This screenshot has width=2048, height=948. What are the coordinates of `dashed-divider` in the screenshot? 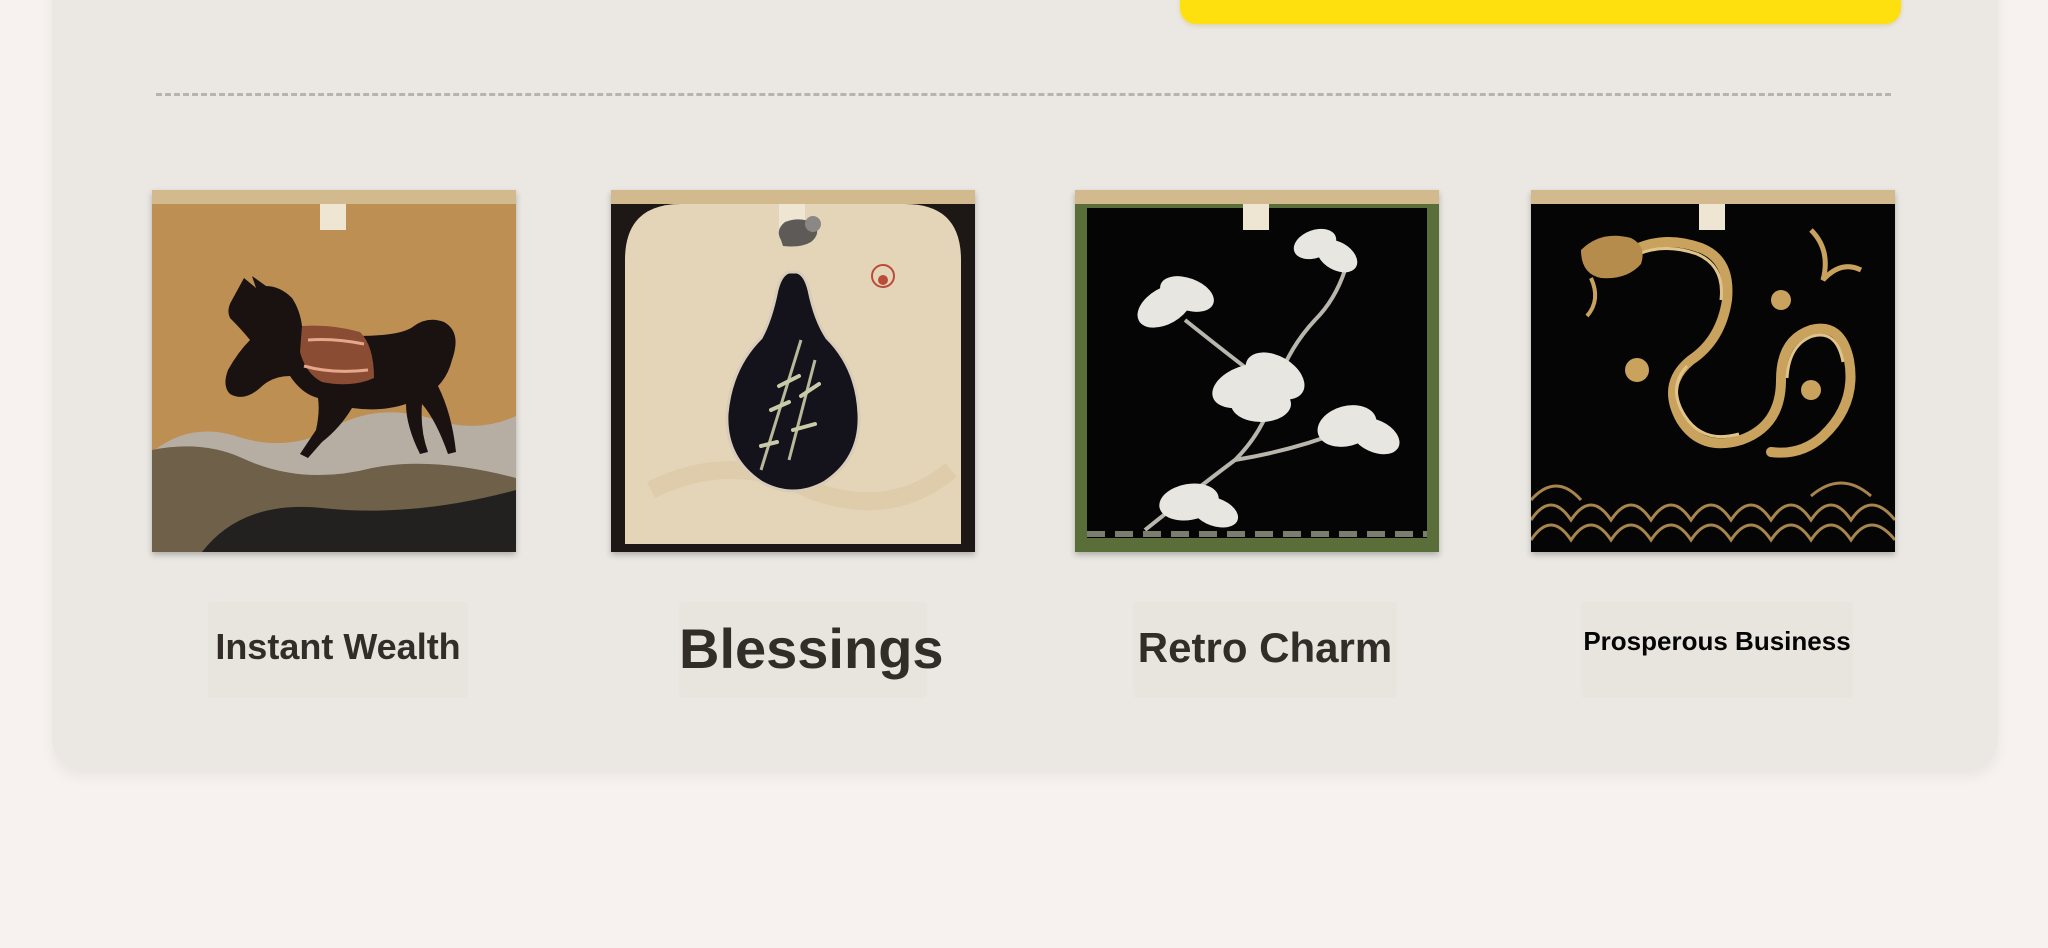 It's located at (1023, 94).